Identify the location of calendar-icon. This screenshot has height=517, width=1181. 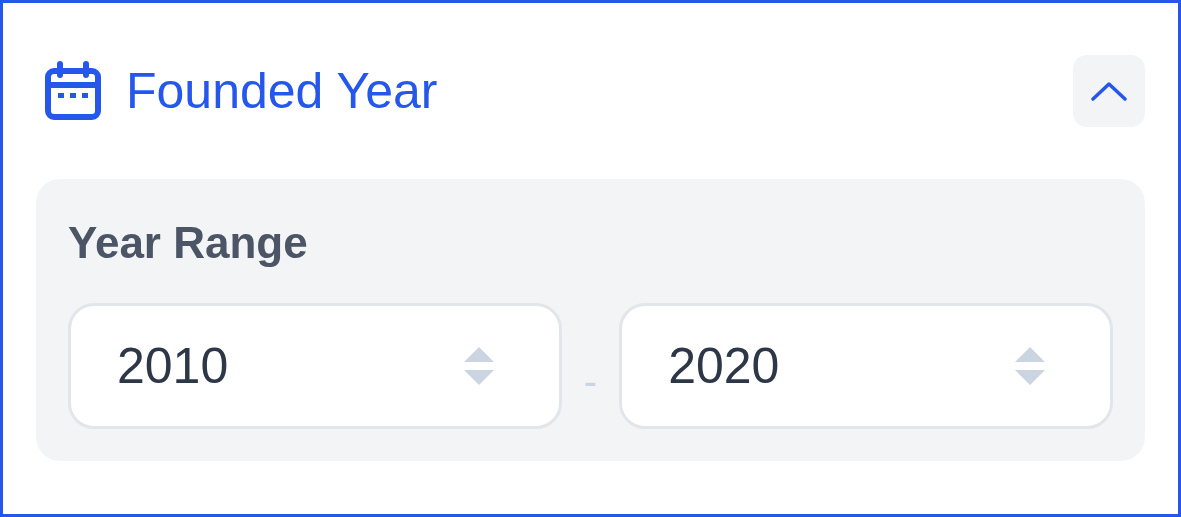
(73, 91).